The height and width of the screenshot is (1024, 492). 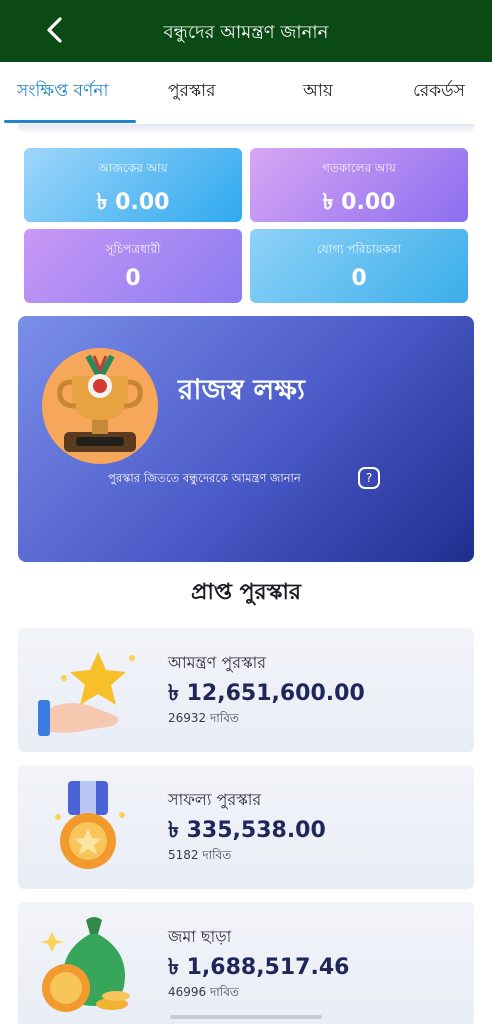 What do you see at coordinates (246, 1017) in the screenshot?
I see `home-indicator` at bounding box center [246, 1017].